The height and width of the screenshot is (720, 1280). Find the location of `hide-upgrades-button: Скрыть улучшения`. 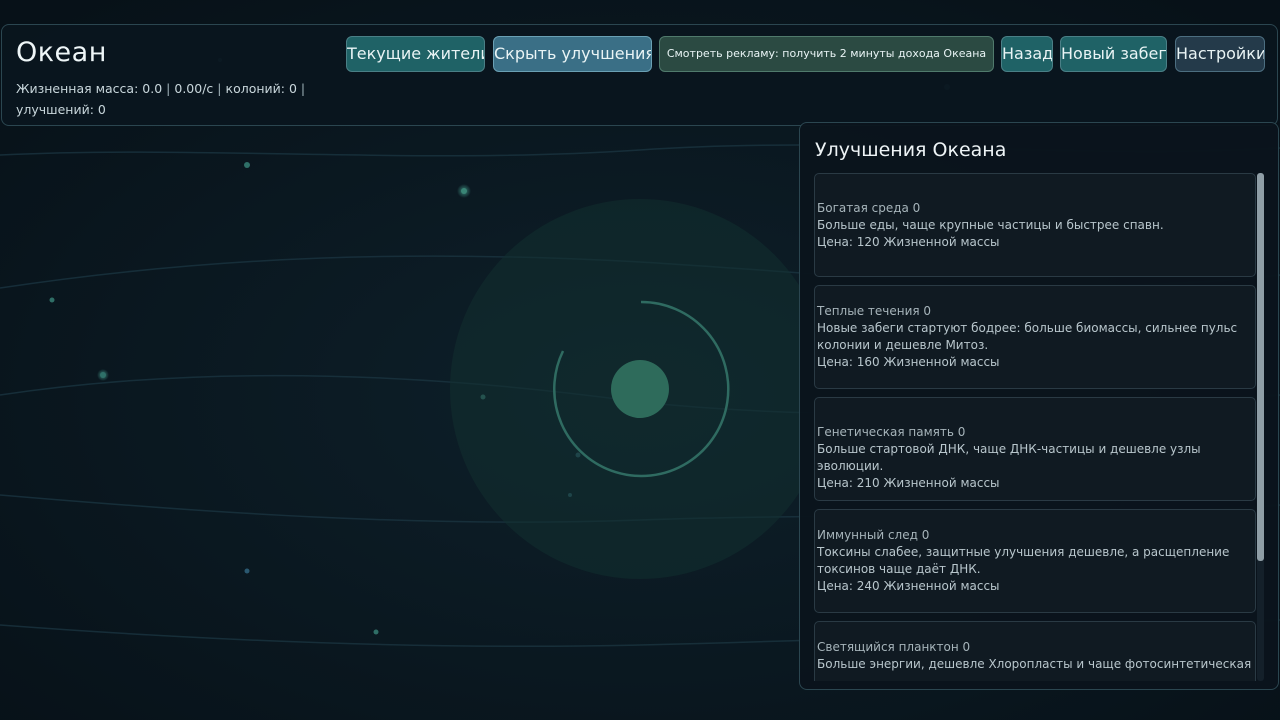

hide-upgrades-button: Скрыть улучшения is located at coordinates (572, 54).